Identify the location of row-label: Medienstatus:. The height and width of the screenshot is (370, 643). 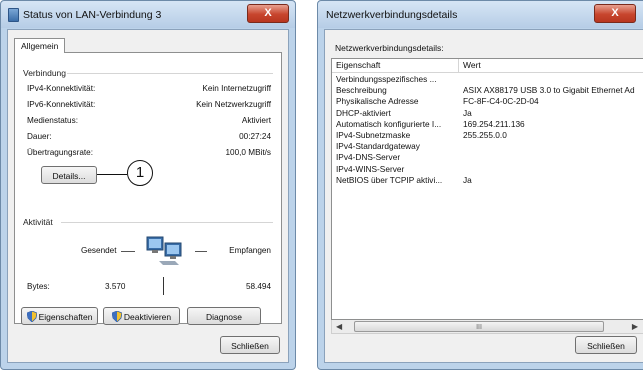
(52, 120).